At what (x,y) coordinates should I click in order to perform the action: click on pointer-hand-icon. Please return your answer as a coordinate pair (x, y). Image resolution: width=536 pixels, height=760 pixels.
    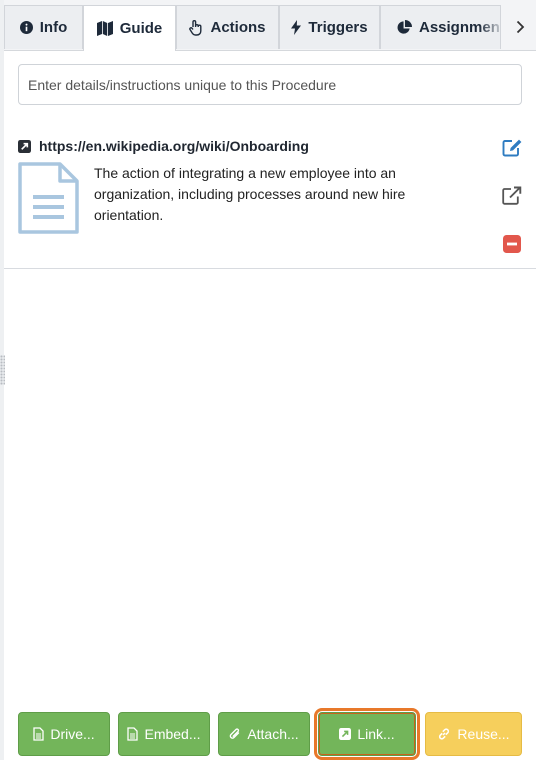
    Looking at the image, I should click on (195, 27).